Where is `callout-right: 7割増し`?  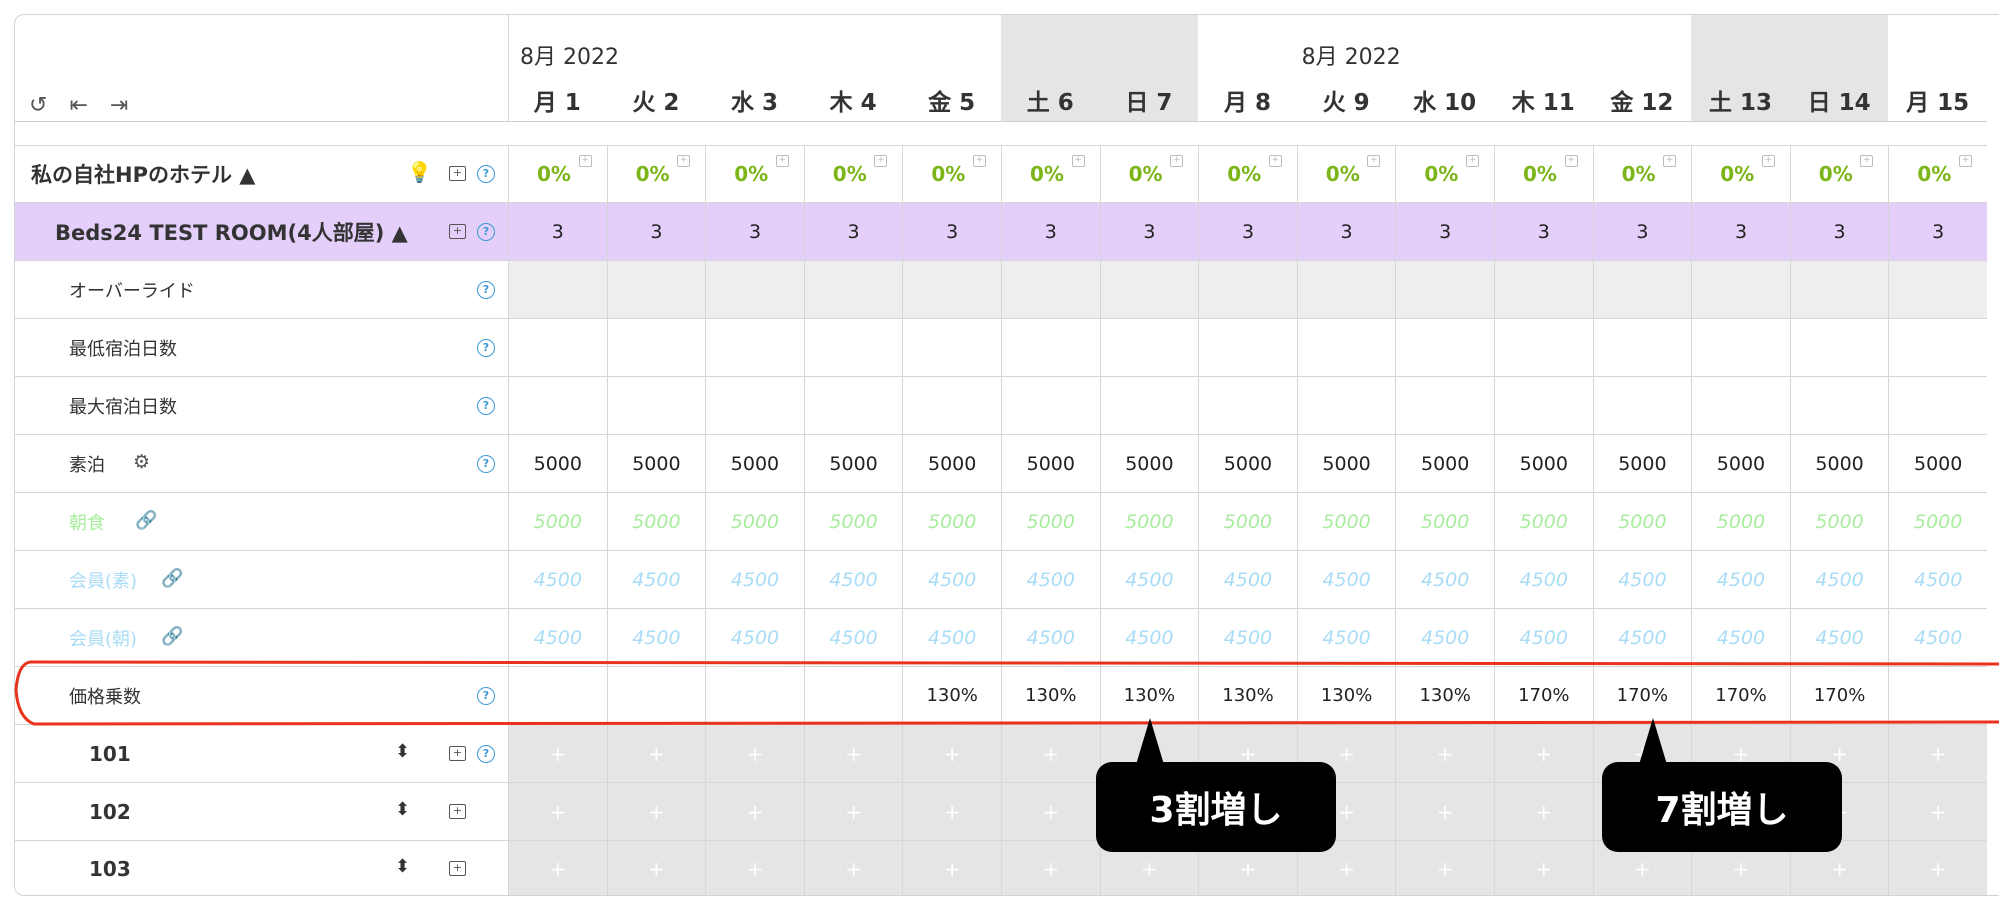
callout-right: 7割増し is located at coordinates (1722, 807).